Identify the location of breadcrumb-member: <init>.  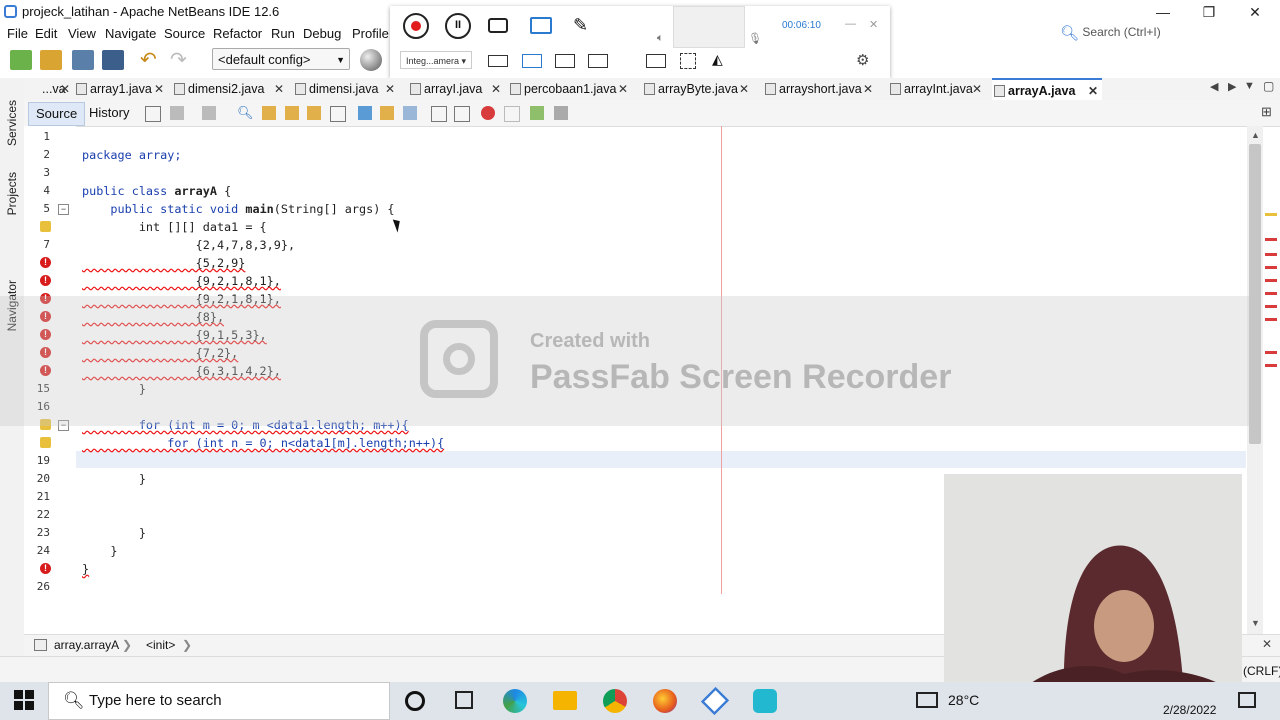
(160, 645).